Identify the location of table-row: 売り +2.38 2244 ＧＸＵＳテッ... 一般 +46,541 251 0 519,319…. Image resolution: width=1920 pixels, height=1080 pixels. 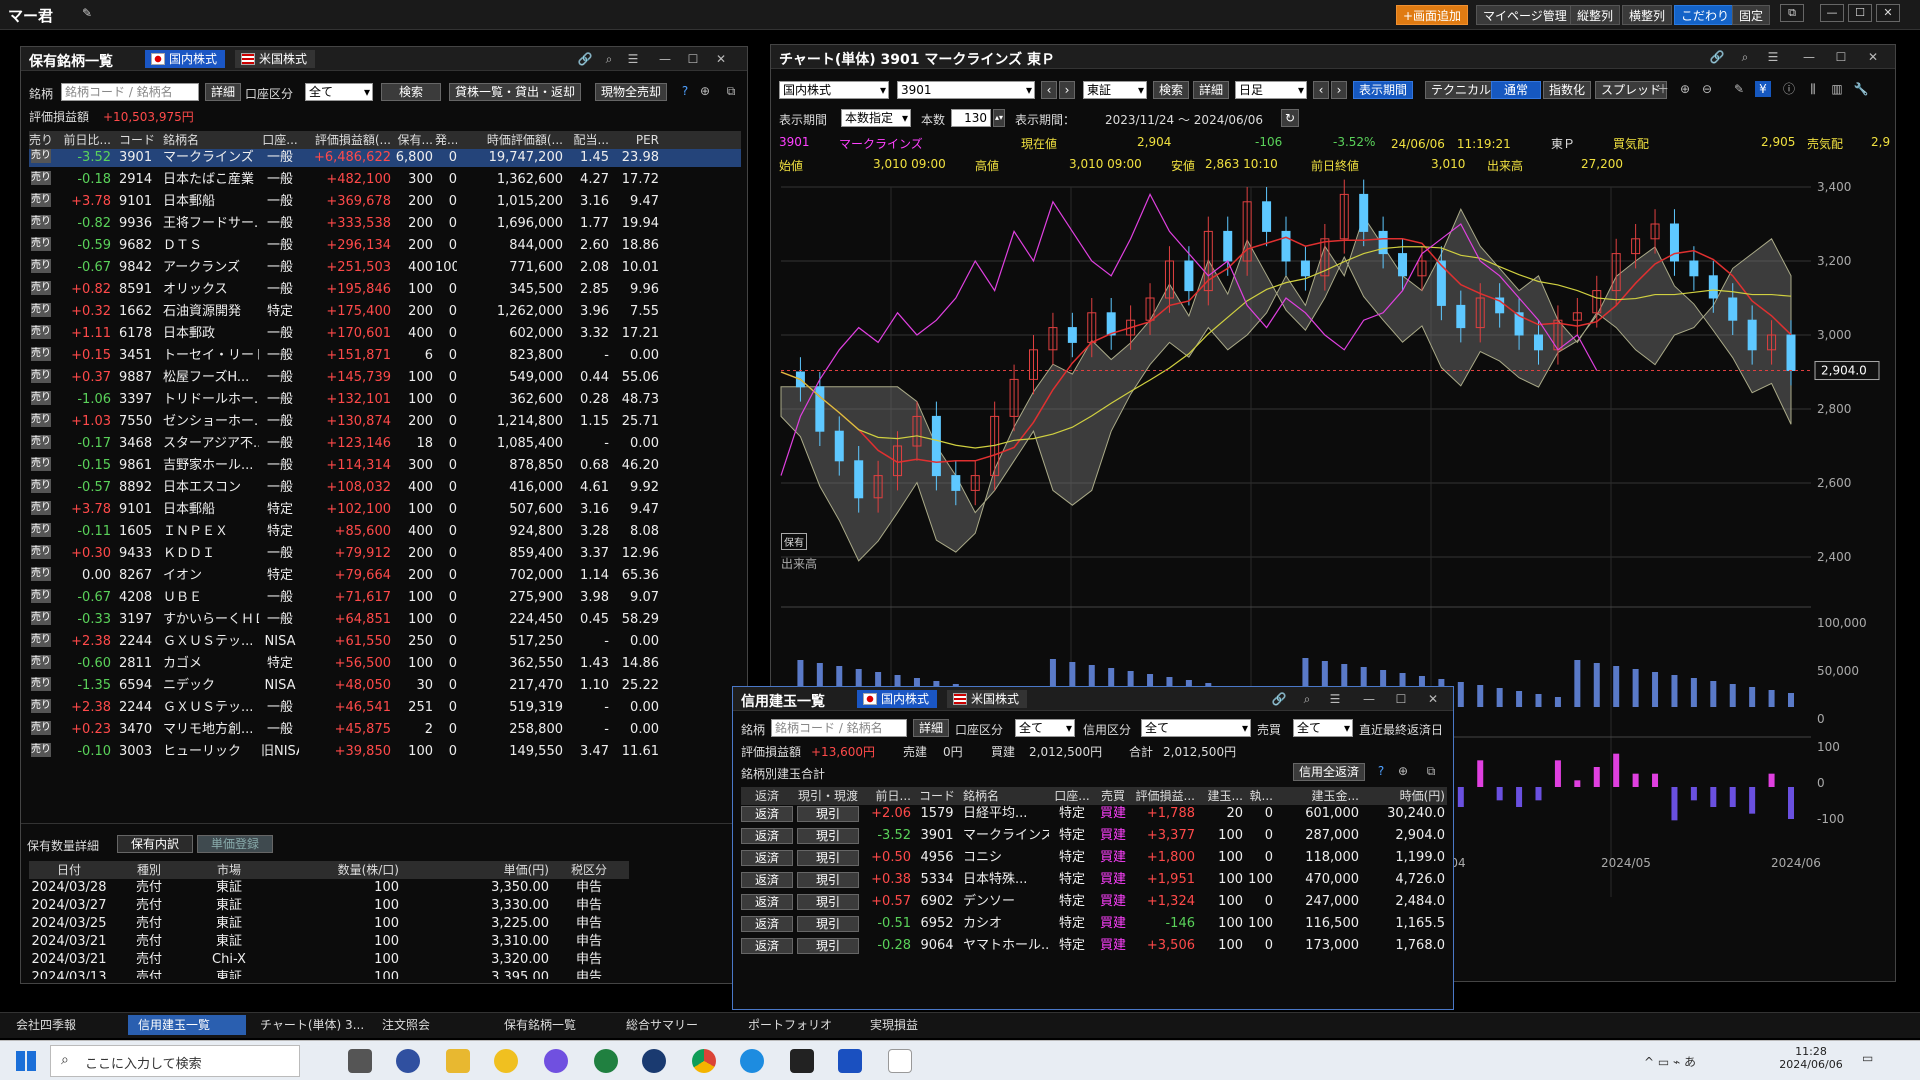
(385, 708).